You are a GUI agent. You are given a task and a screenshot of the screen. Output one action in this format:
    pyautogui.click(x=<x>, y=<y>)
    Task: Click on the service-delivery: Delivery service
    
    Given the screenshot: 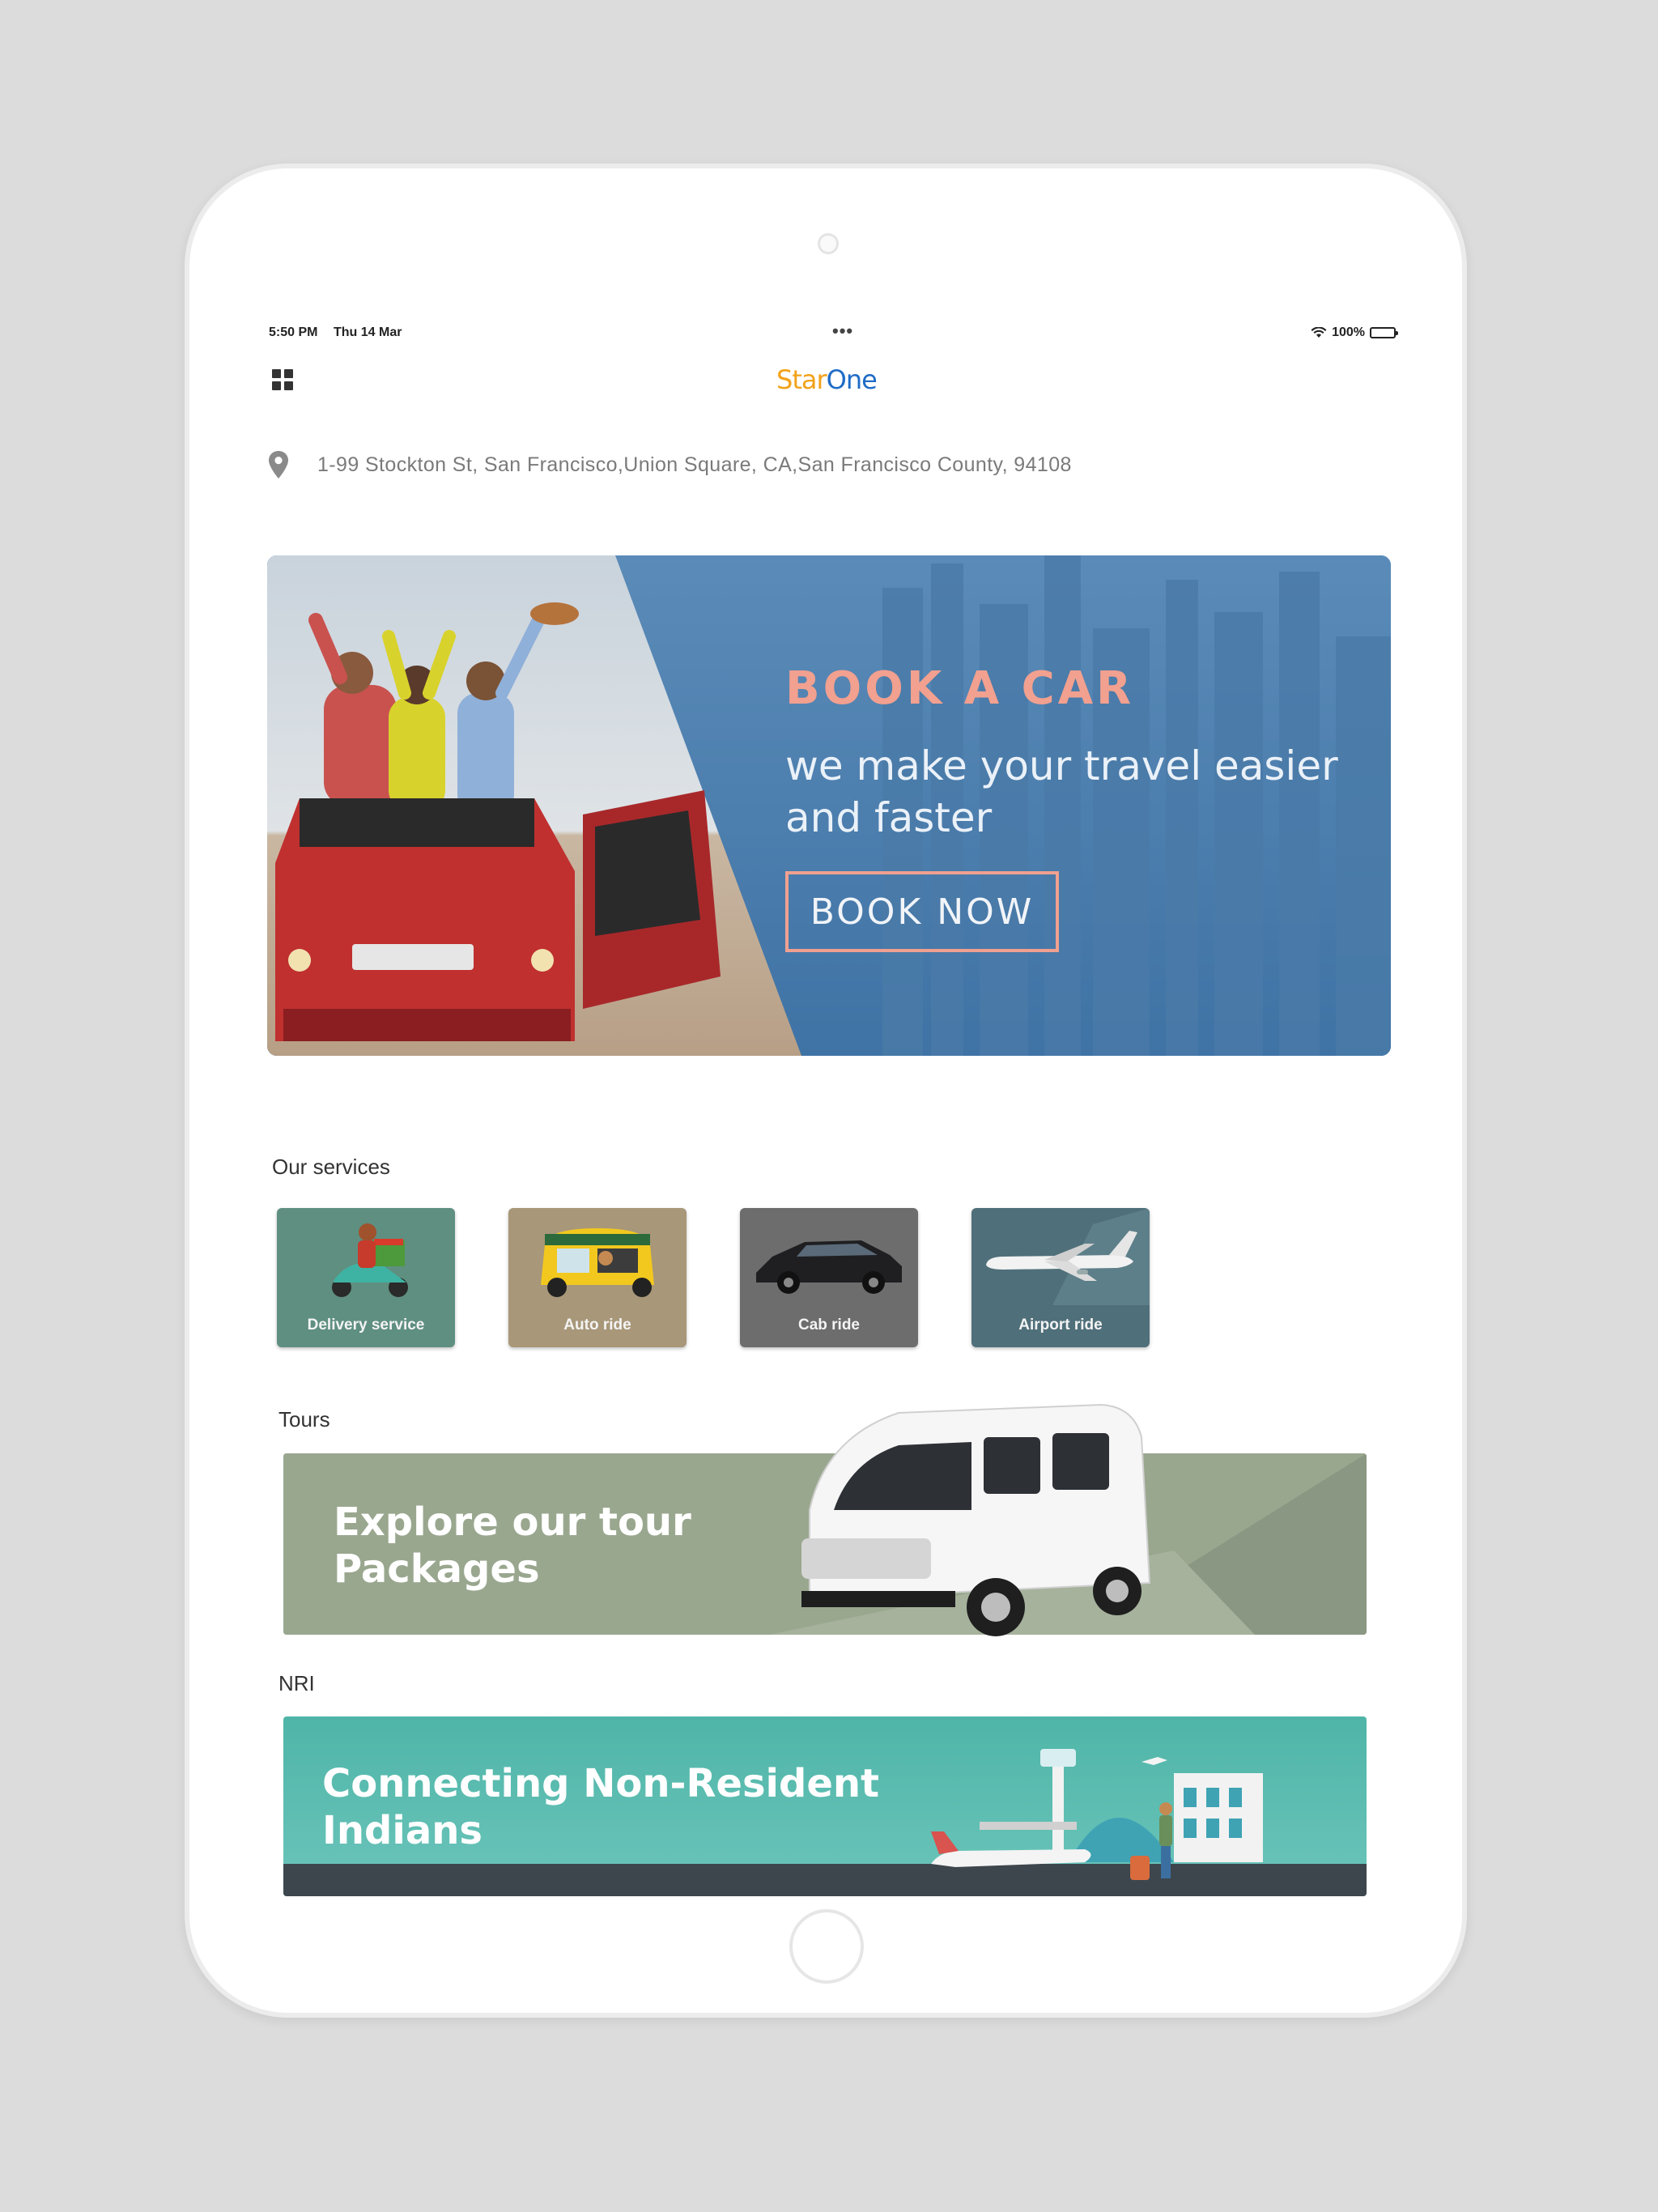 What is the action you would take?
    pyautogui.click(x=366, y=1278)
    